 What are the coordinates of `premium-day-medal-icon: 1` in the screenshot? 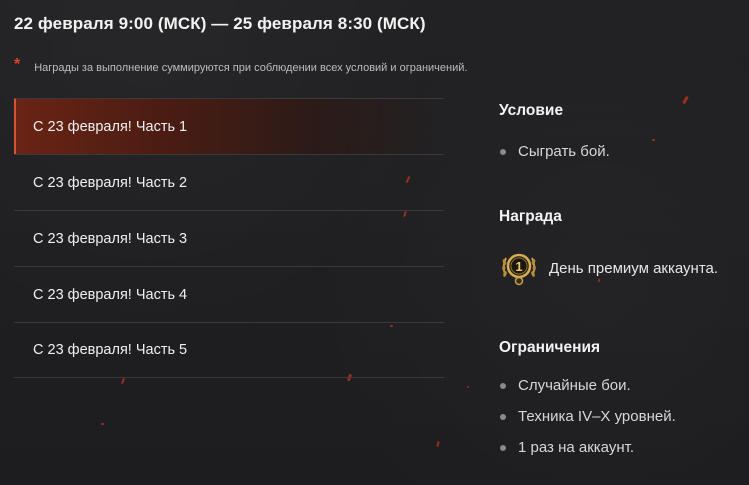 It's located at (519, 269).